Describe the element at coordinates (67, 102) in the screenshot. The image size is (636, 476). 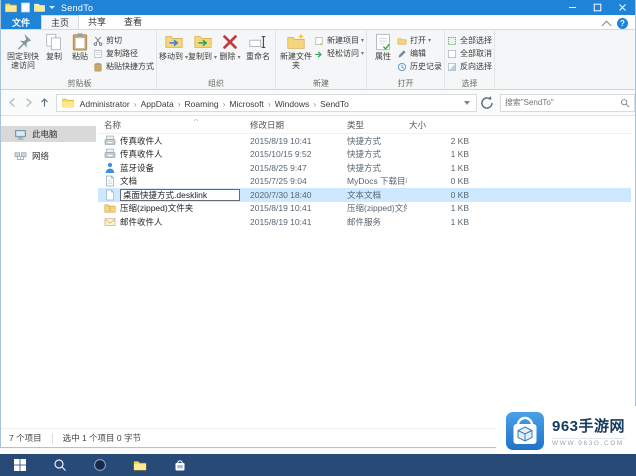
I see `folder-icon` at that location.